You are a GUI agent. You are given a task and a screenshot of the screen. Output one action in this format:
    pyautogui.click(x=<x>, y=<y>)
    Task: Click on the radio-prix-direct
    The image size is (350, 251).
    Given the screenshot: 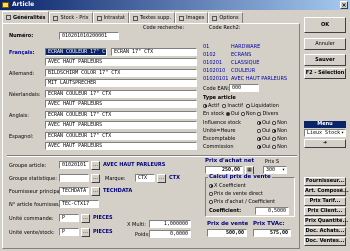 What is the action you would take?
    pyautogui.click(x=211, y=193)
    